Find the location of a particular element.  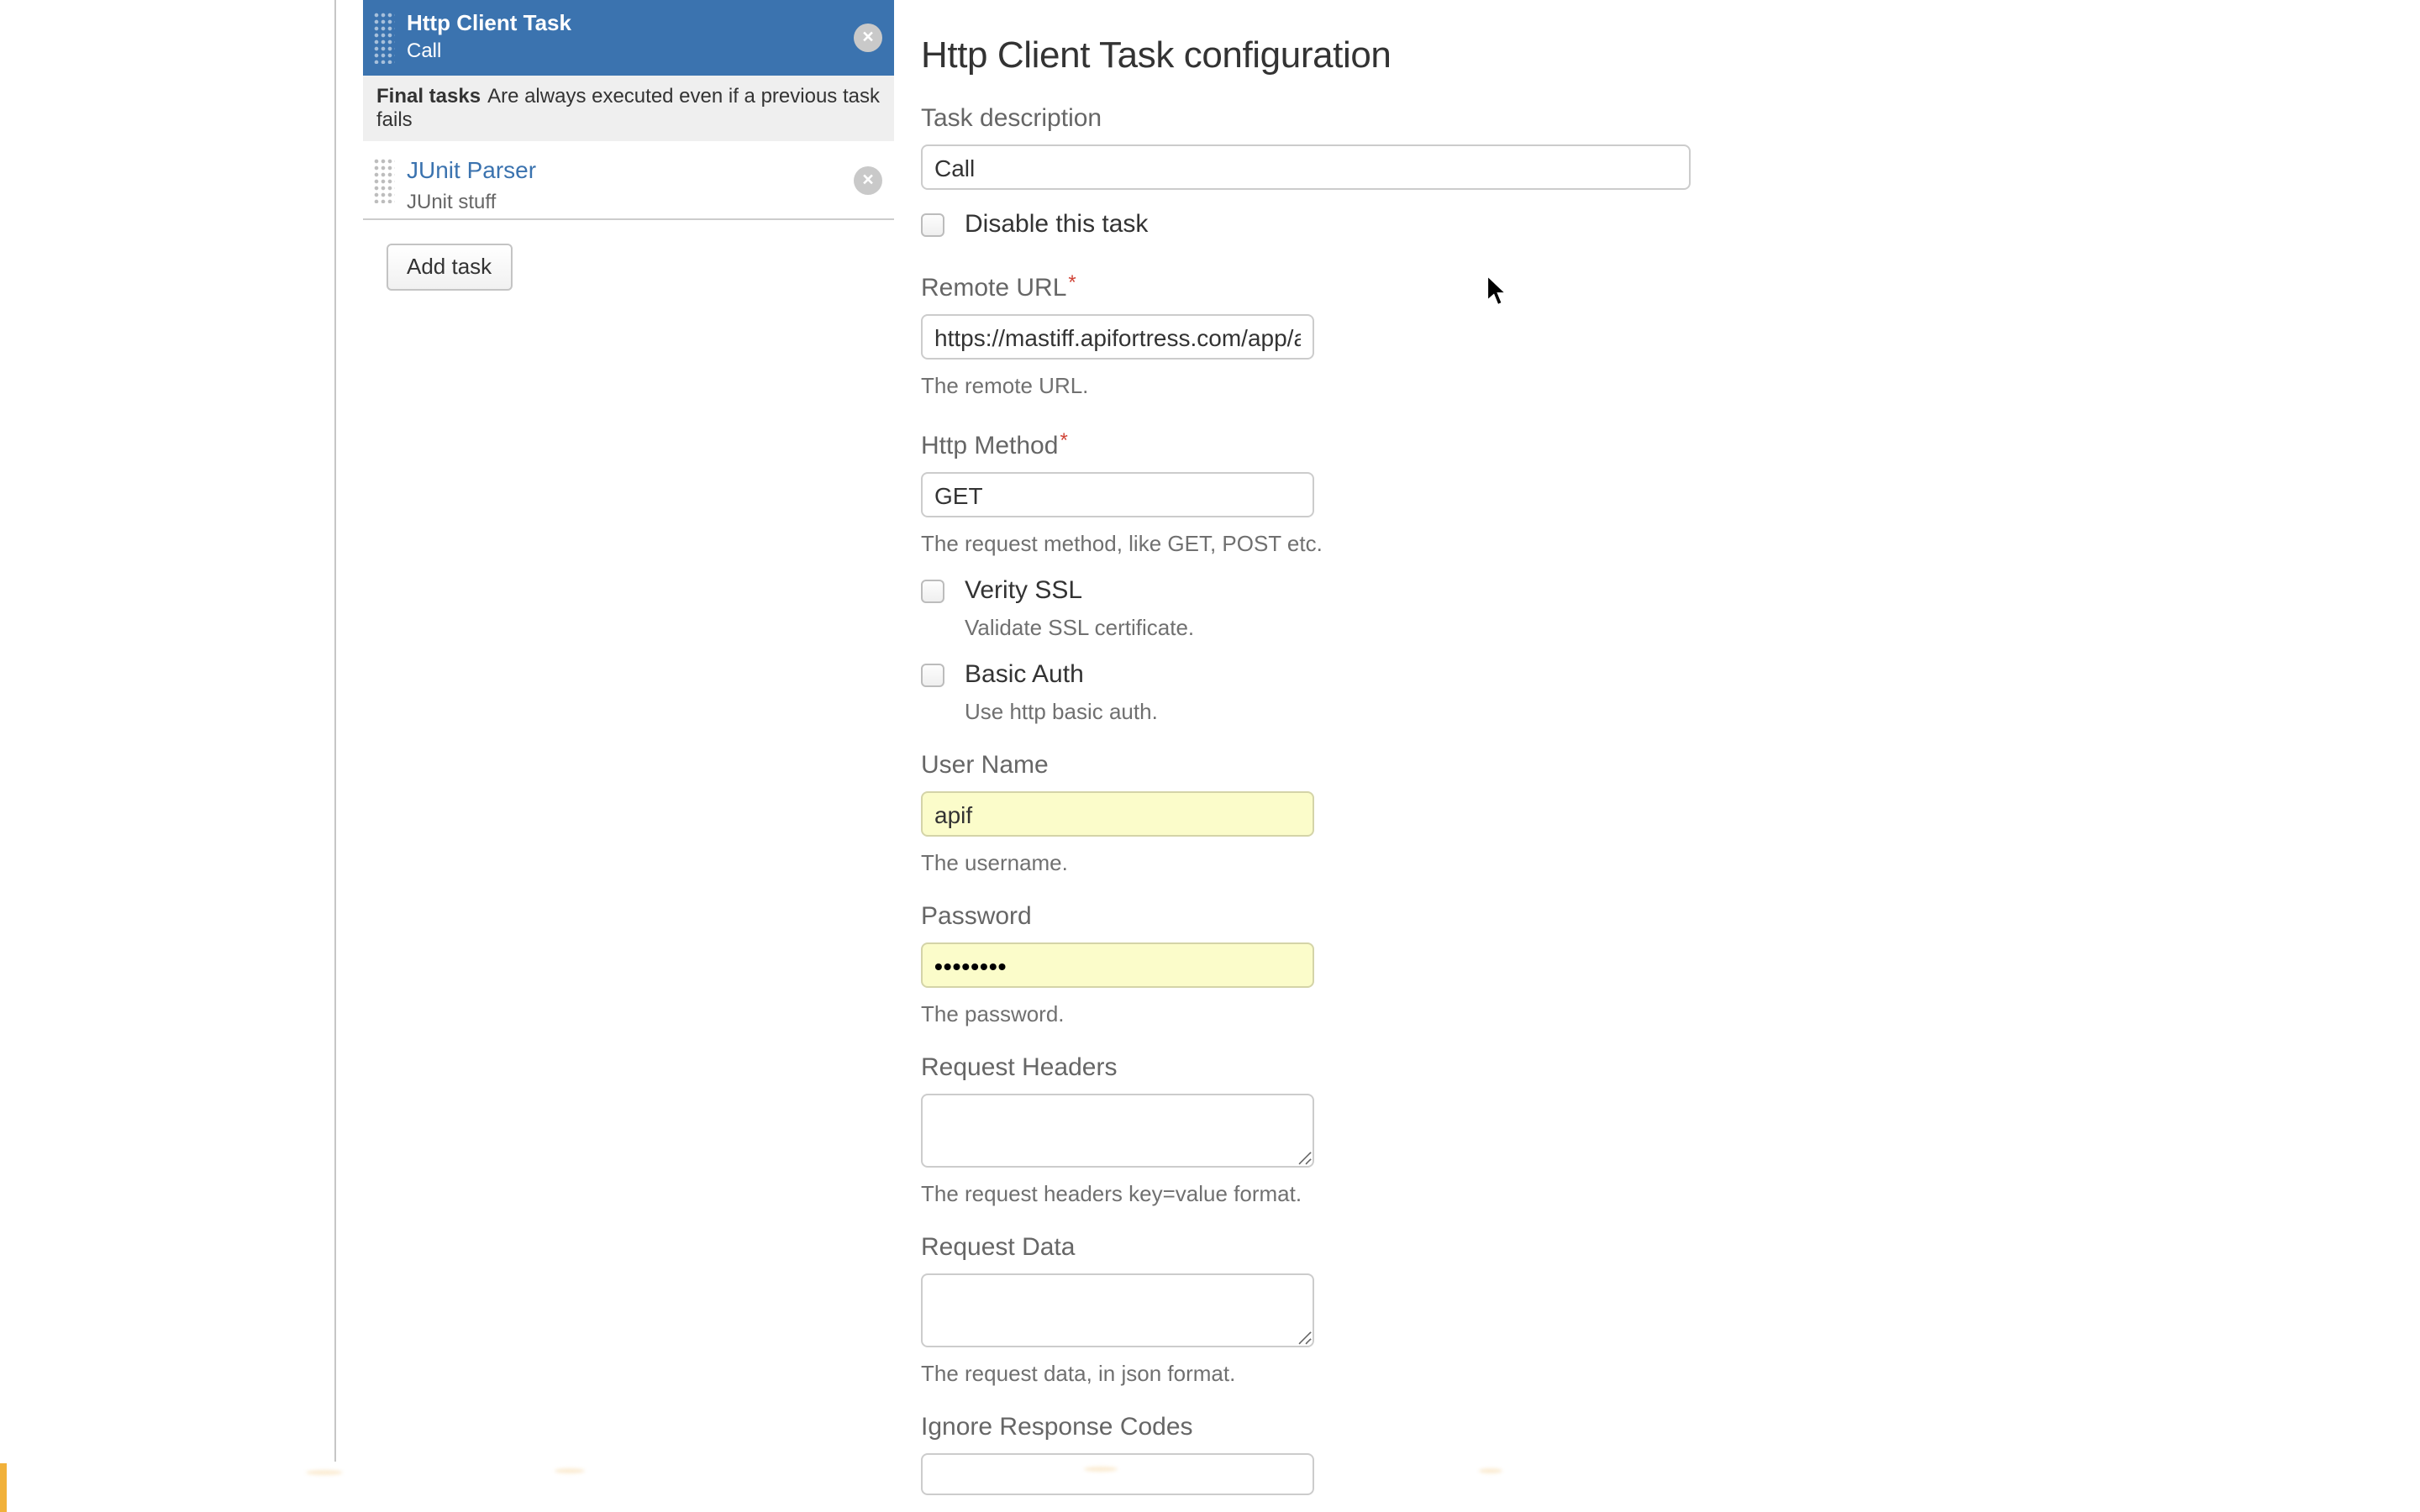

user-name-input is located at coordinates (1117, 814).